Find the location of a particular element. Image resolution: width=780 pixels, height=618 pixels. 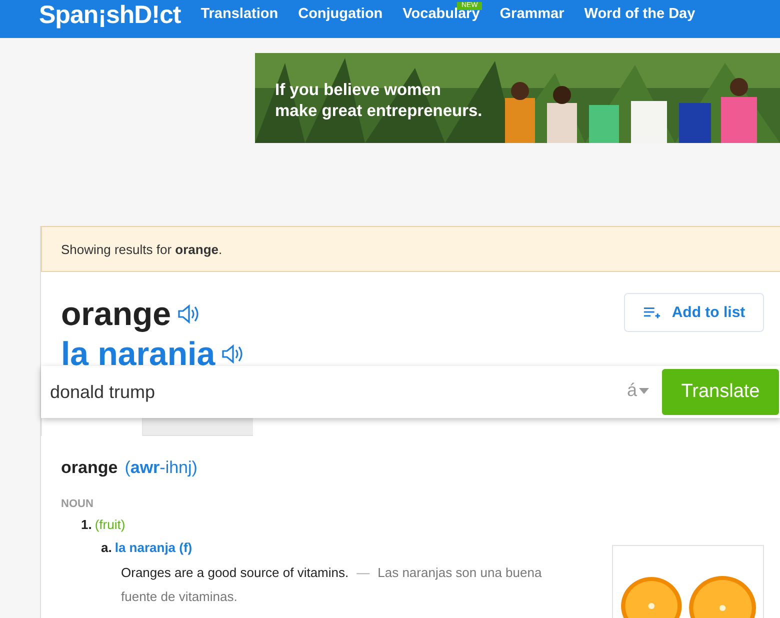

list-add-icon is located at coordinates (651, 313).